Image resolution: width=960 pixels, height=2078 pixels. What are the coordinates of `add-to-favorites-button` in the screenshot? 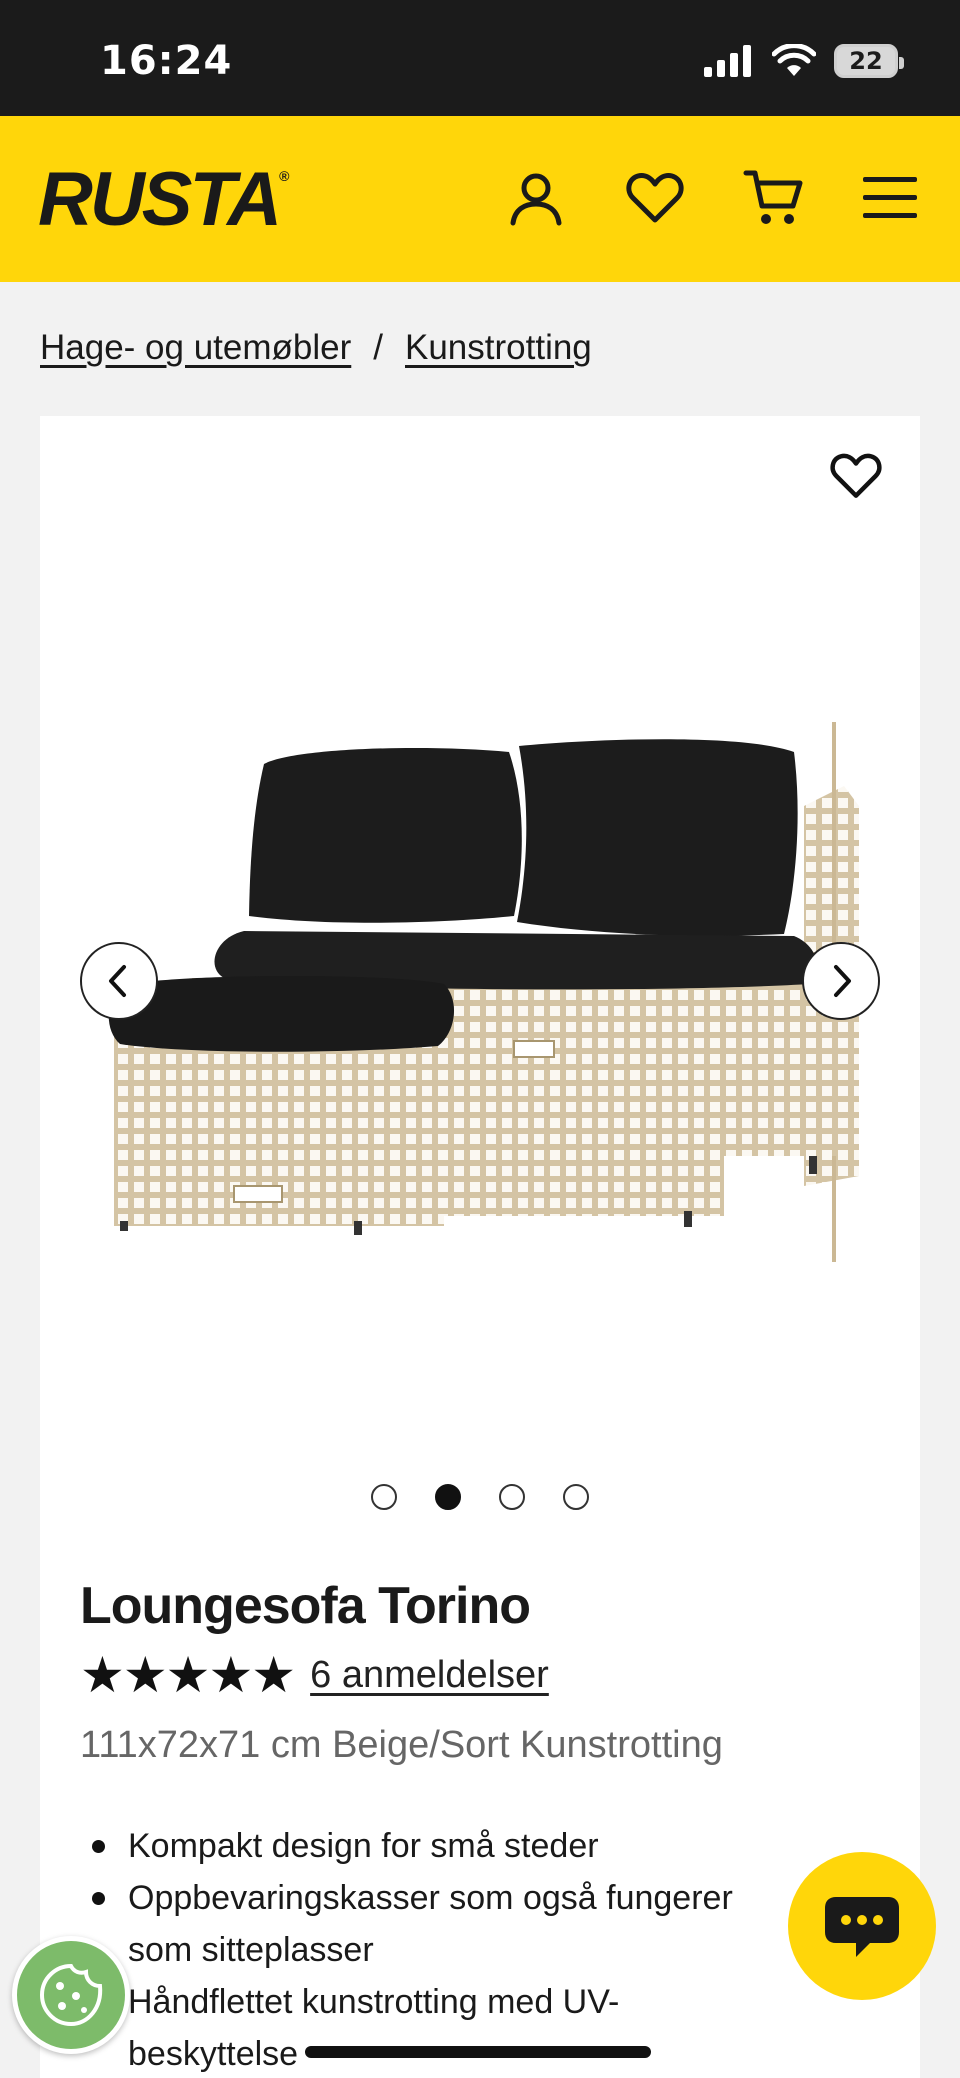 It's located at (856, 476).